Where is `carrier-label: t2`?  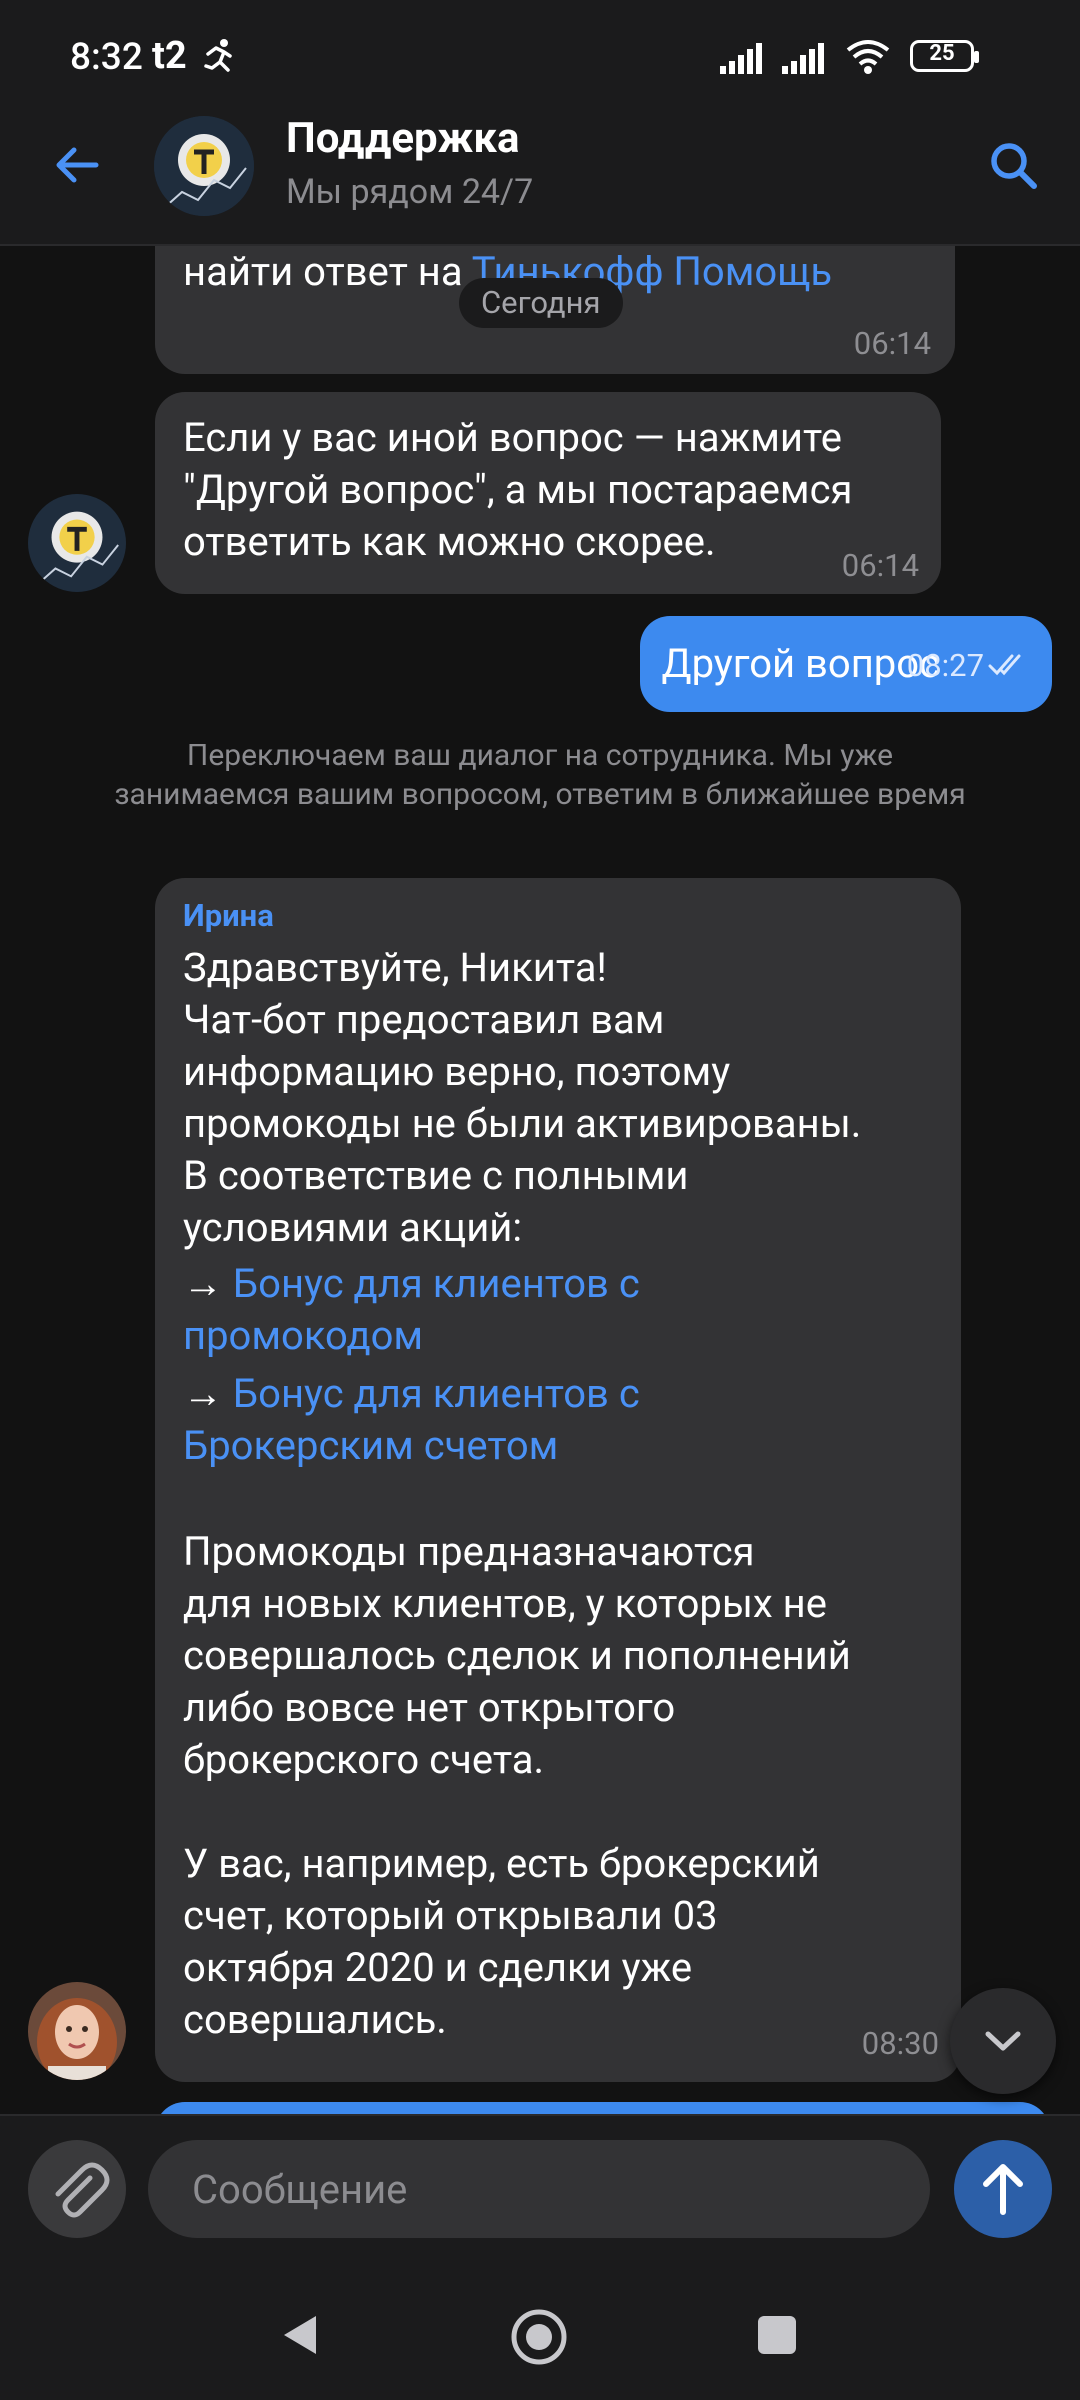
carrier-label: t2 is located at coordinates (169, 56).